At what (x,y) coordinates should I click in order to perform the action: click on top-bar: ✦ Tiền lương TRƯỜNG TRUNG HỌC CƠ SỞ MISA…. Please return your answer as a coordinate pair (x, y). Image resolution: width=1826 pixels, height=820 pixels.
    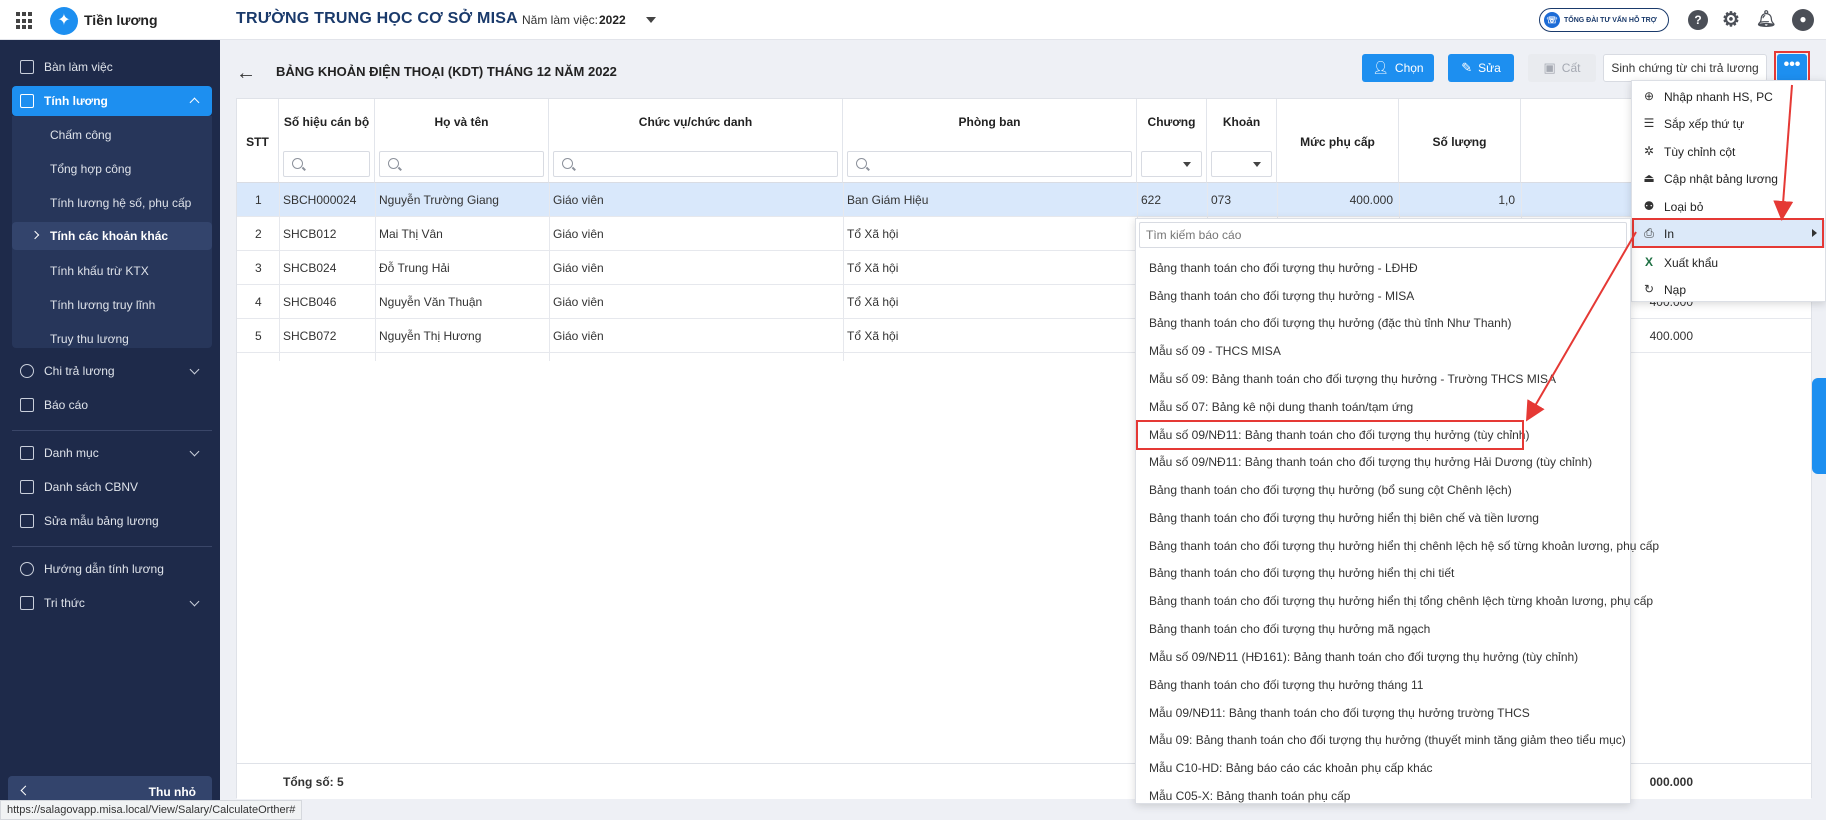
    Looking at the image, I should click on (913, 20).